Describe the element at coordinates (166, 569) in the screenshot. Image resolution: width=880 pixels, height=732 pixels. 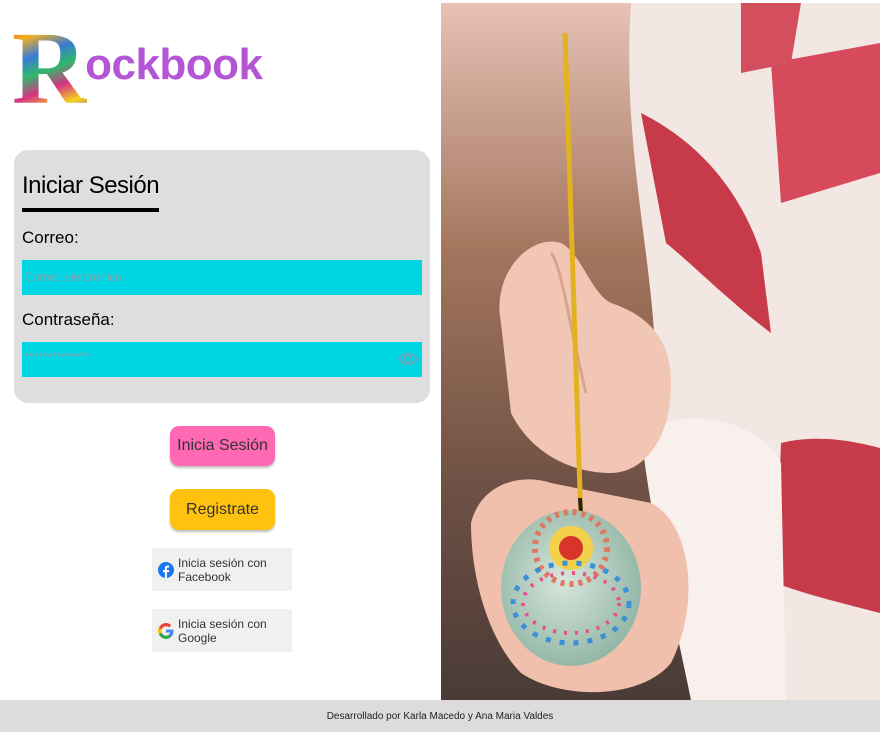
I see `facebook-icon` at that location.